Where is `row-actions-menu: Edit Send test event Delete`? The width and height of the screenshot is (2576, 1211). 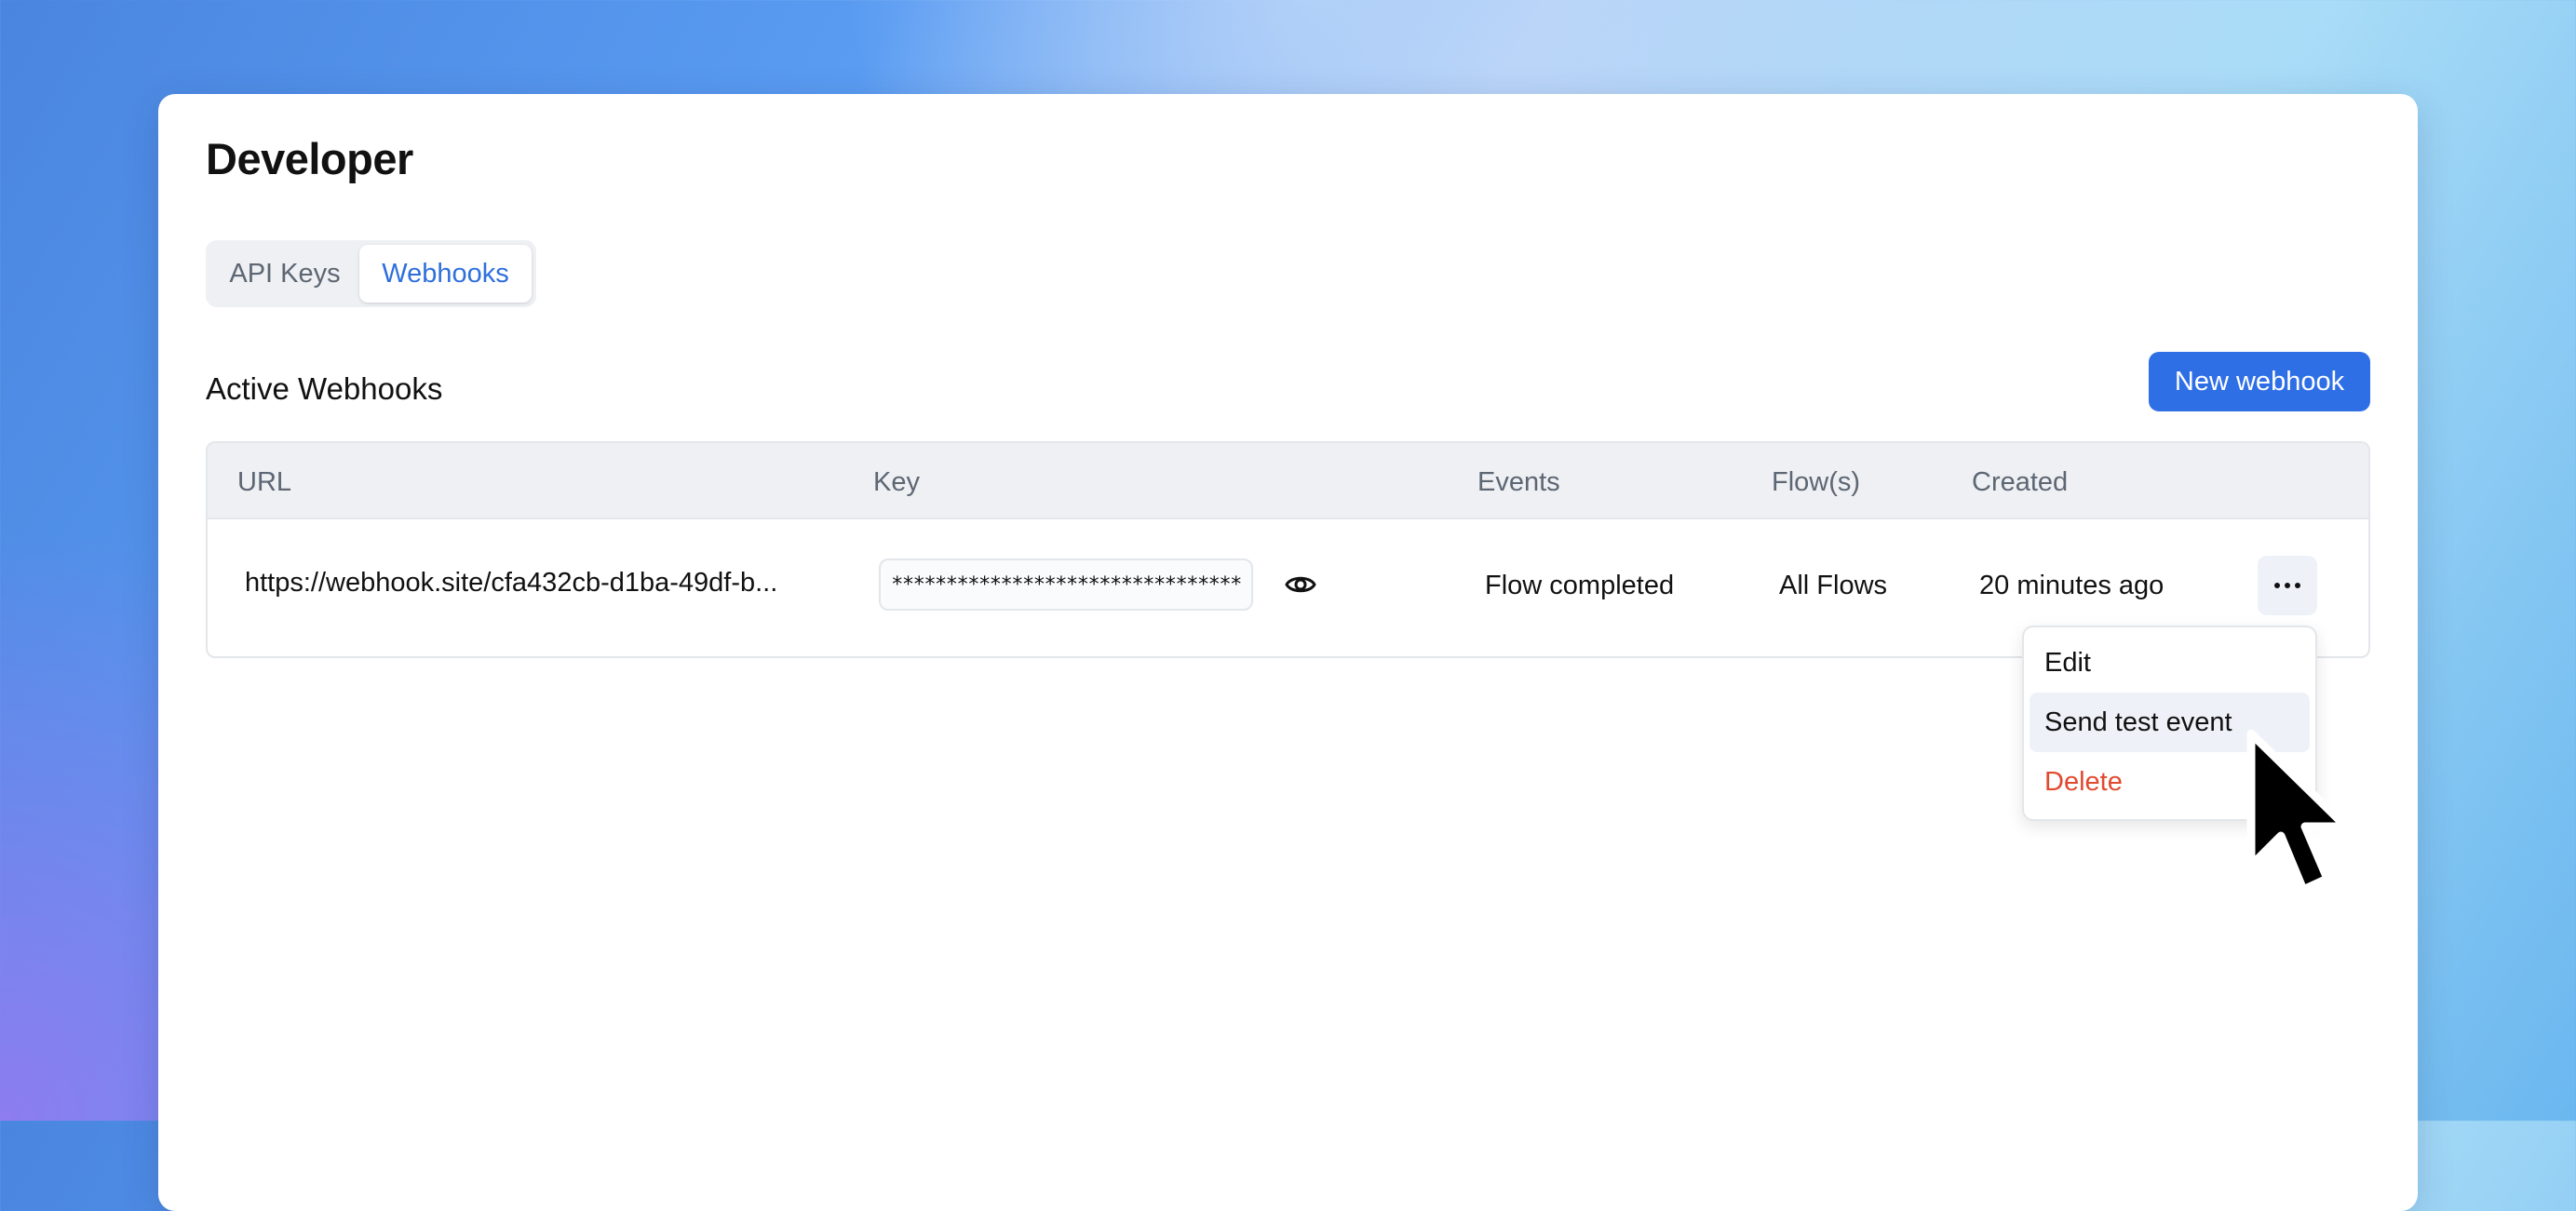
row-actions-menu: Edit Send test event Delete is located at coordinates (2169, 724).